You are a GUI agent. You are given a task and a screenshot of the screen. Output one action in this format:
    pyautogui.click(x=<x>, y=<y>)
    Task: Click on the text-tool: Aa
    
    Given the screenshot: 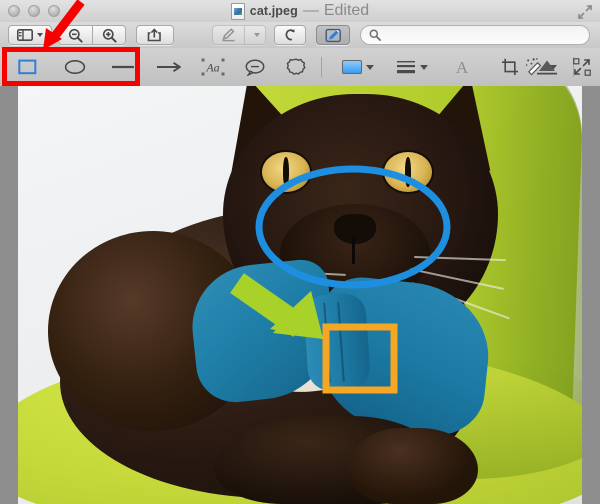 What is the action you would take?
    pyautogui.click(x=213, y=67)
    